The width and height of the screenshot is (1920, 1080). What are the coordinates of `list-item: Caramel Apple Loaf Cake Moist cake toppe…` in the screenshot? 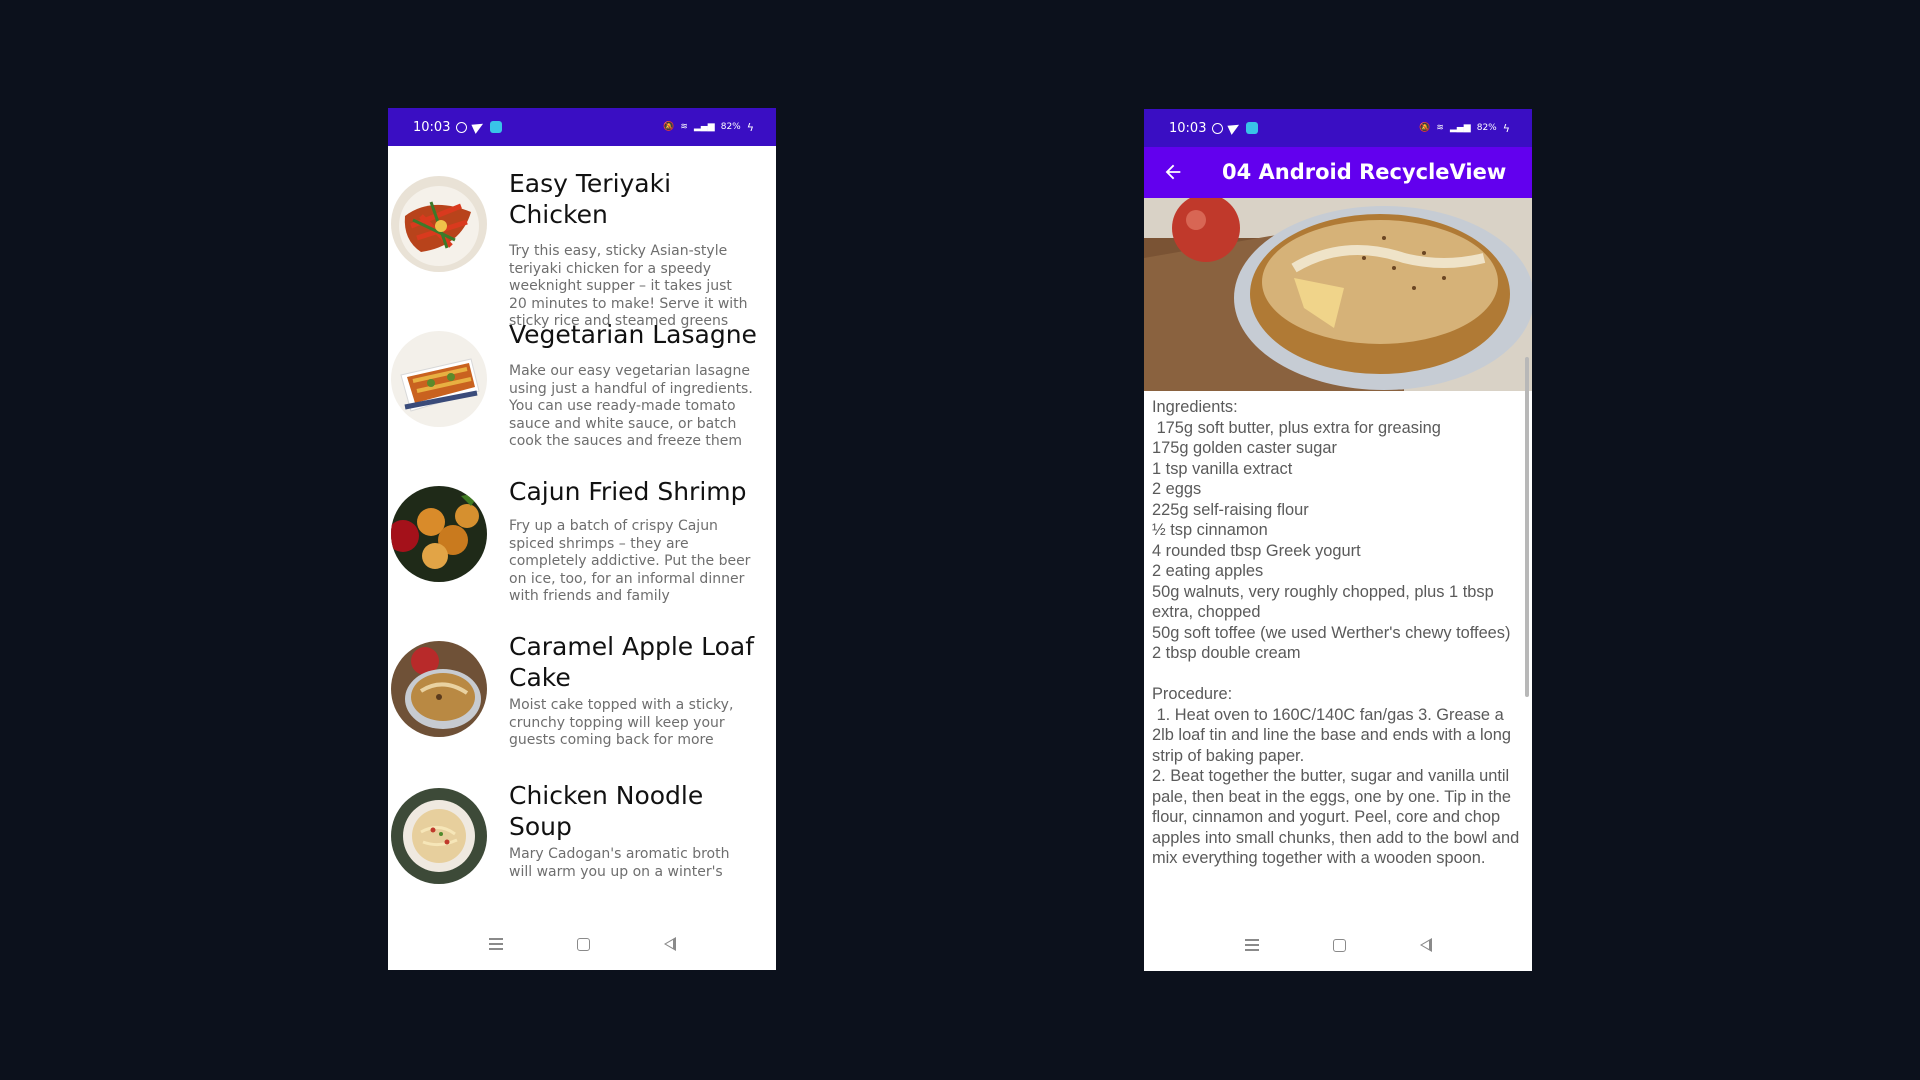 It's located at (582, 688).